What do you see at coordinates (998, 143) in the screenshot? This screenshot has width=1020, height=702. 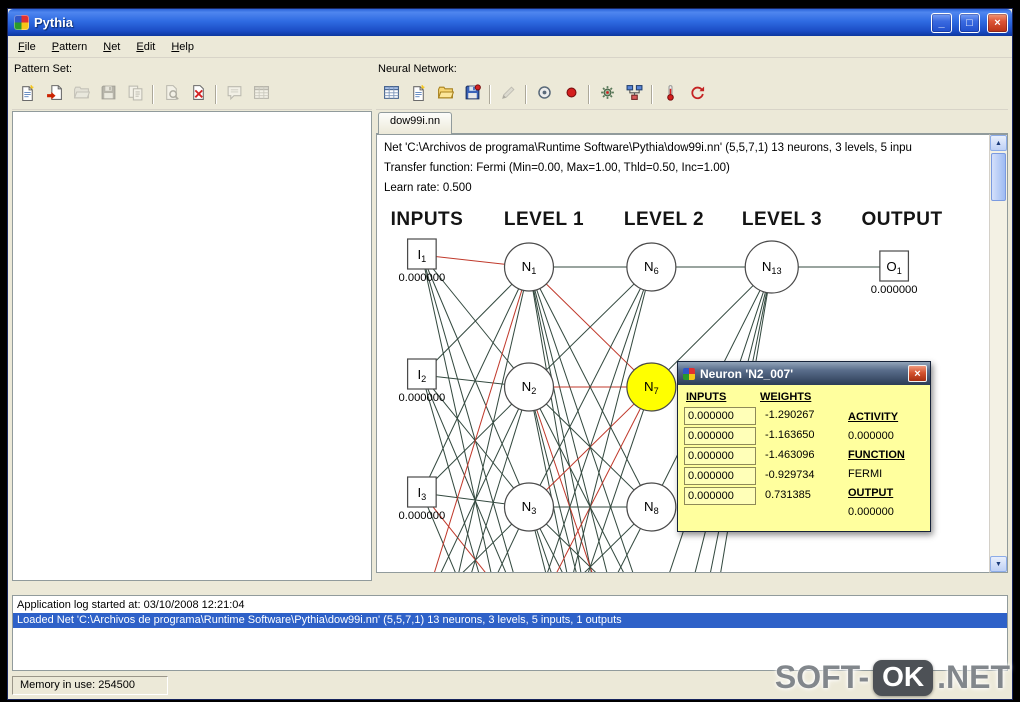 I see `scroll-up-icon: ▲` at bounding box center [998, 143].